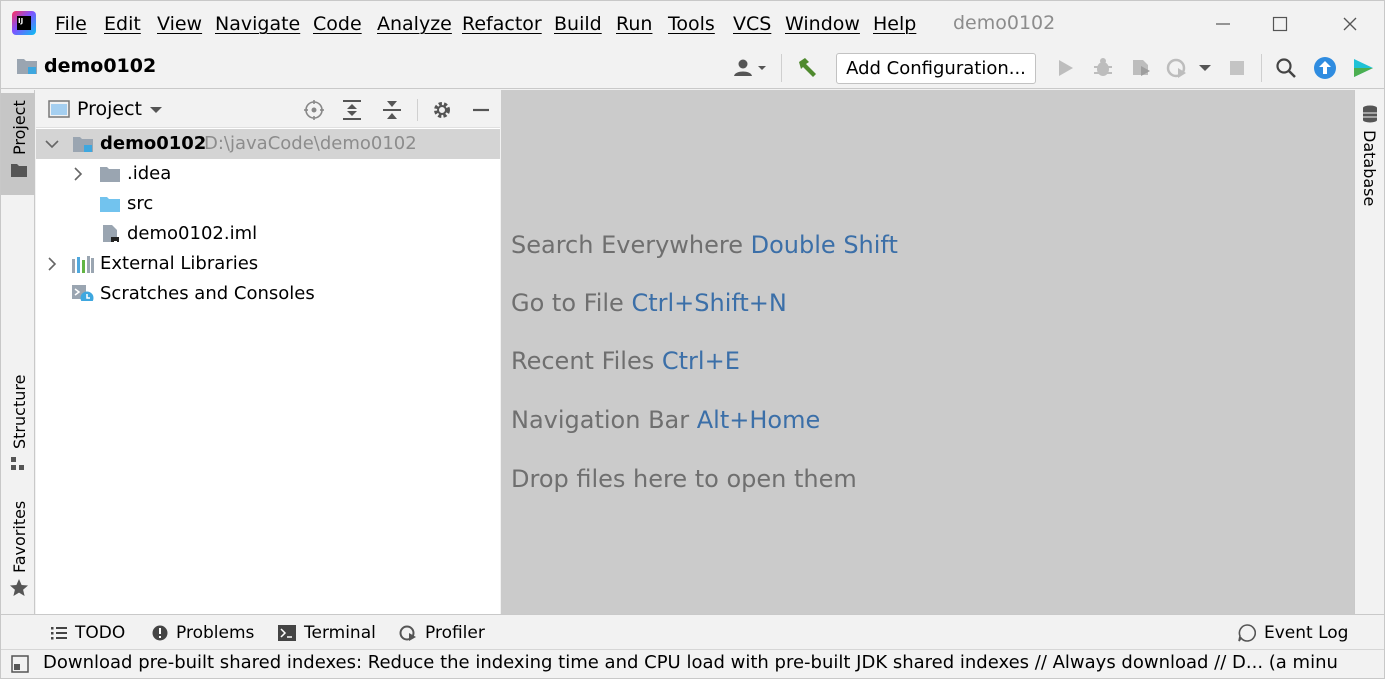 The width and height of the screenshot is (1385, 679). I want to click on collapse-all-icon, so click(392, 110).